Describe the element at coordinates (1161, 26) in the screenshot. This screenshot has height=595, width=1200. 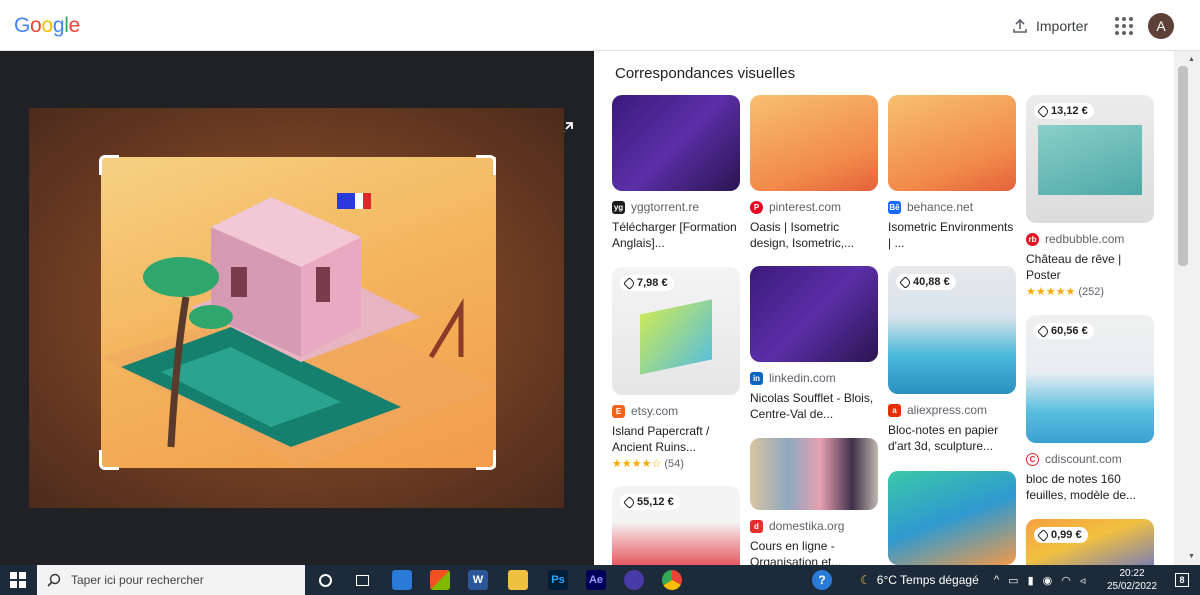
I see `avatar: A` at that location.